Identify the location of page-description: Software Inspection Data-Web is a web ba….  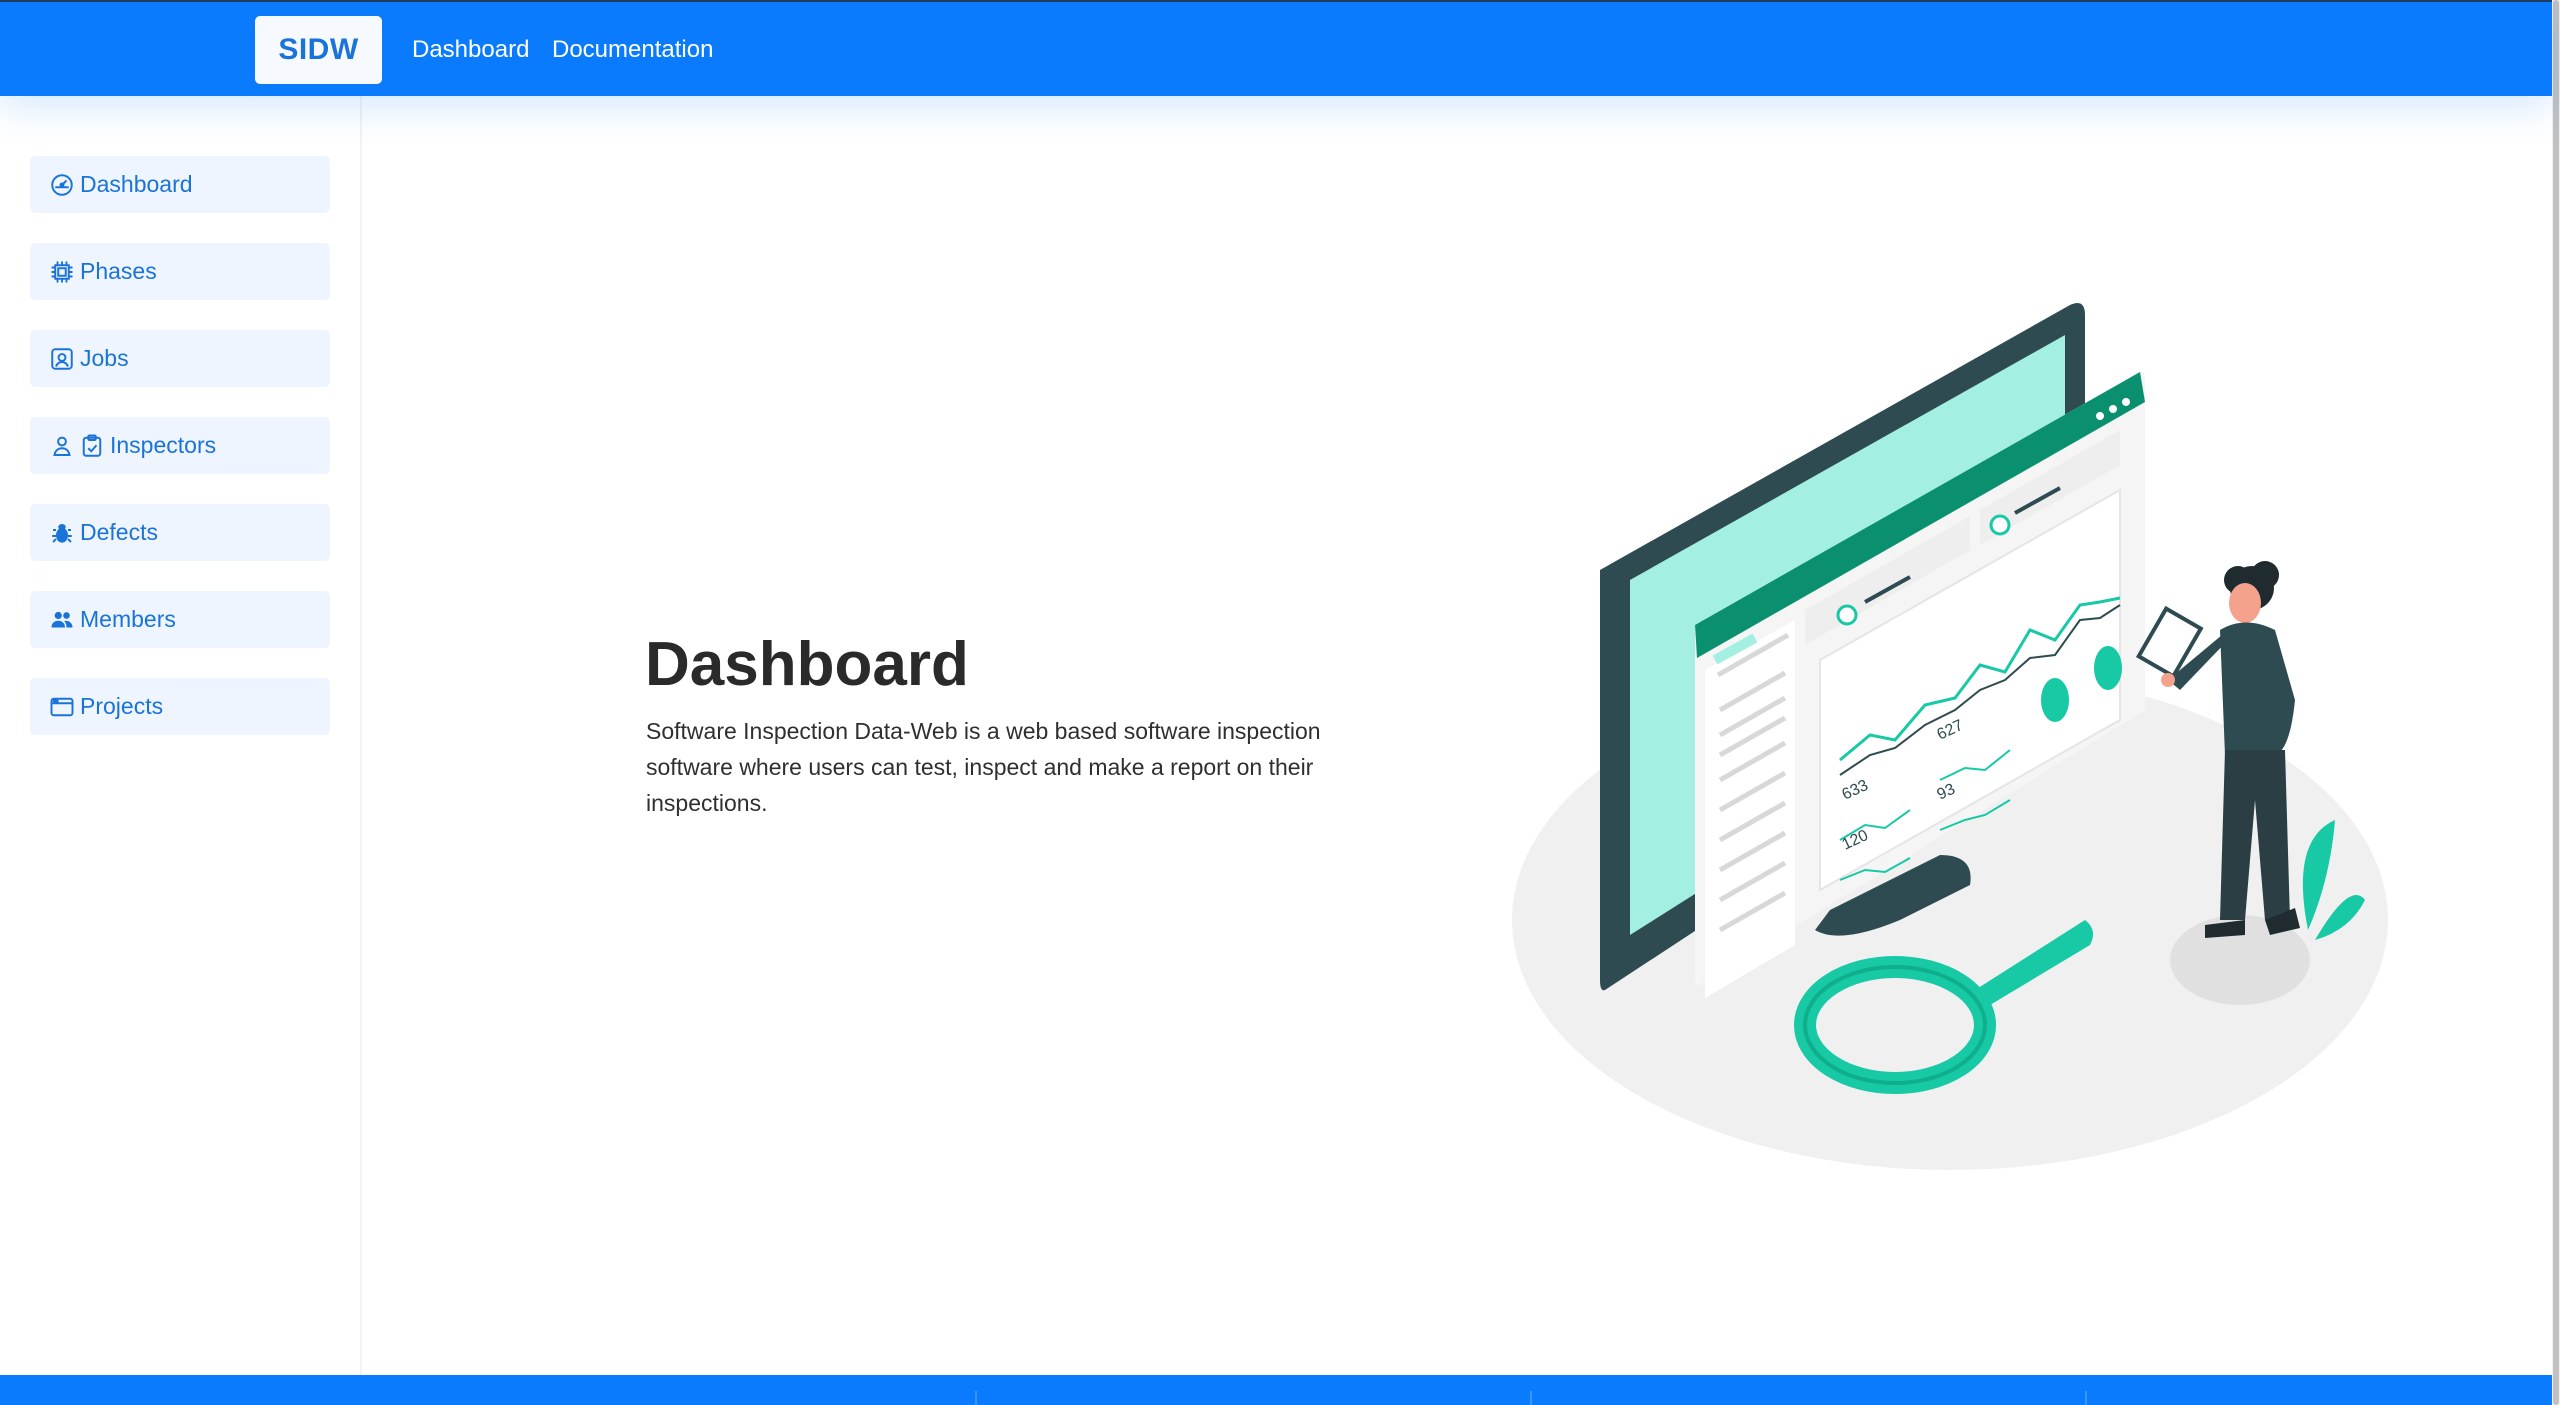
(983, 767).